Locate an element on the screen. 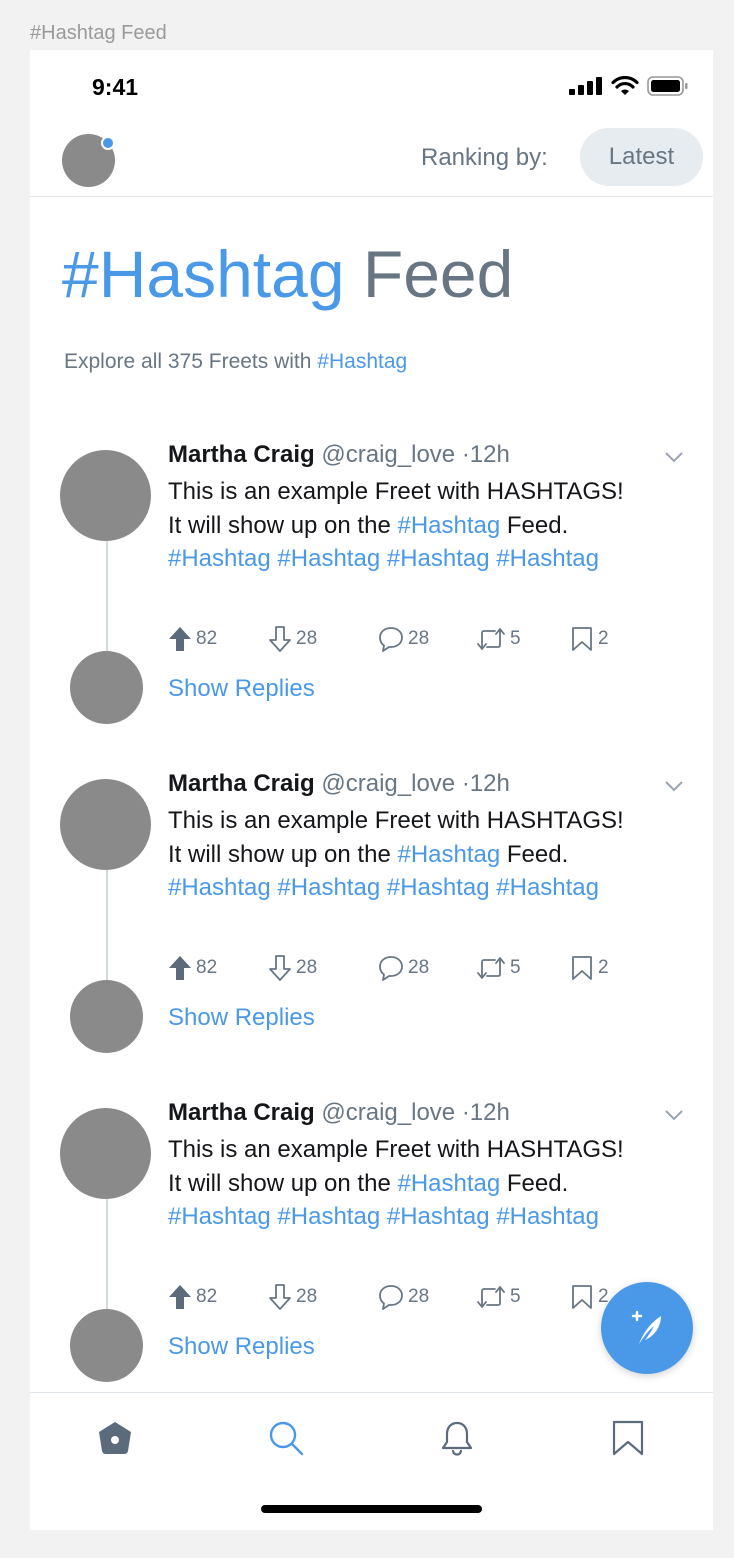  comment-count: 28 is located at coordinates (419, 967).